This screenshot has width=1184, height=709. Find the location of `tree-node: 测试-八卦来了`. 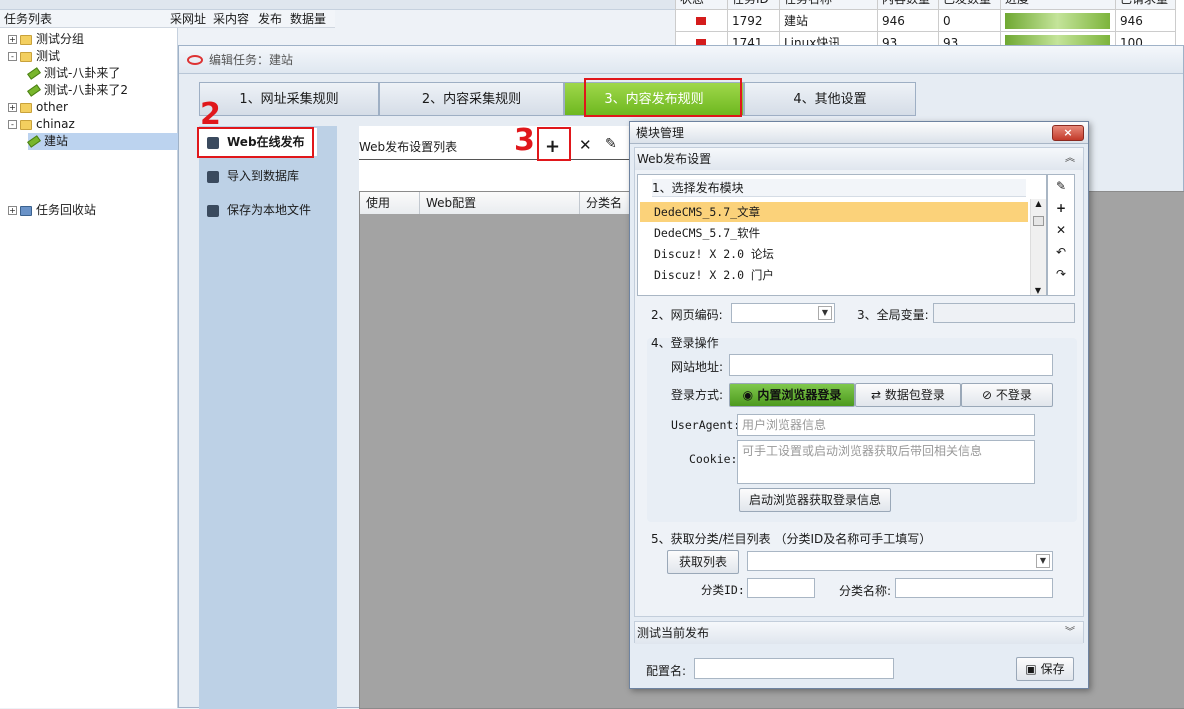

tree-node: 测试-八卦来了 is located at coordinates (73, 73).